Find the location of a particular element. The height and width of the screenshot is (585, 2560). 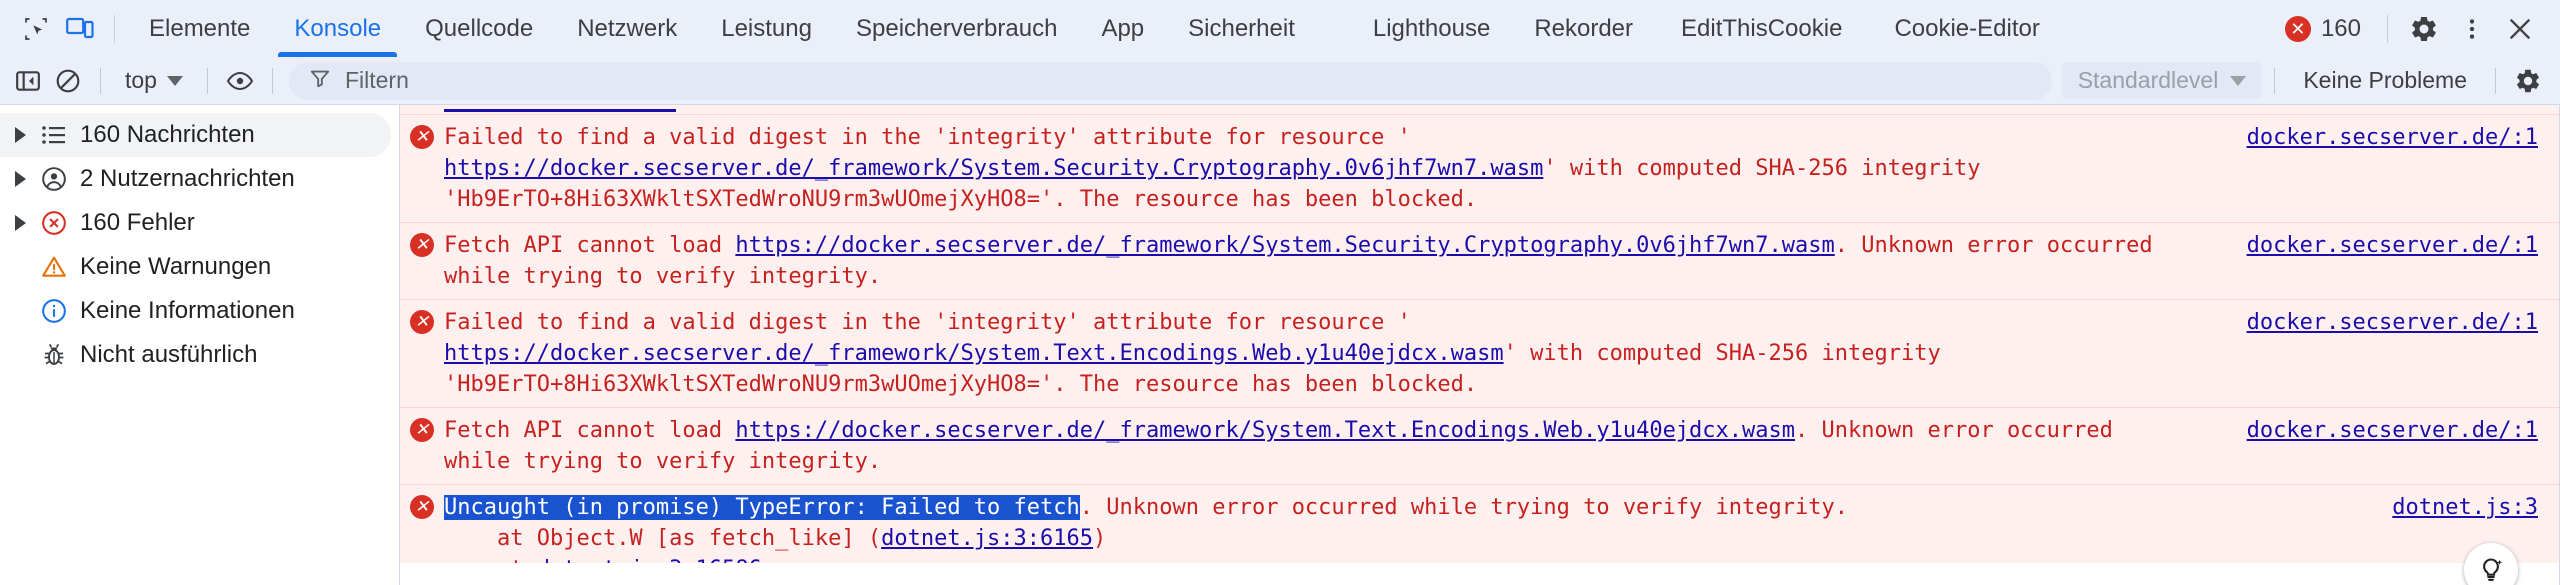

sidebar-item-errors: 160 Fehler is located at coordinates (195, 223).